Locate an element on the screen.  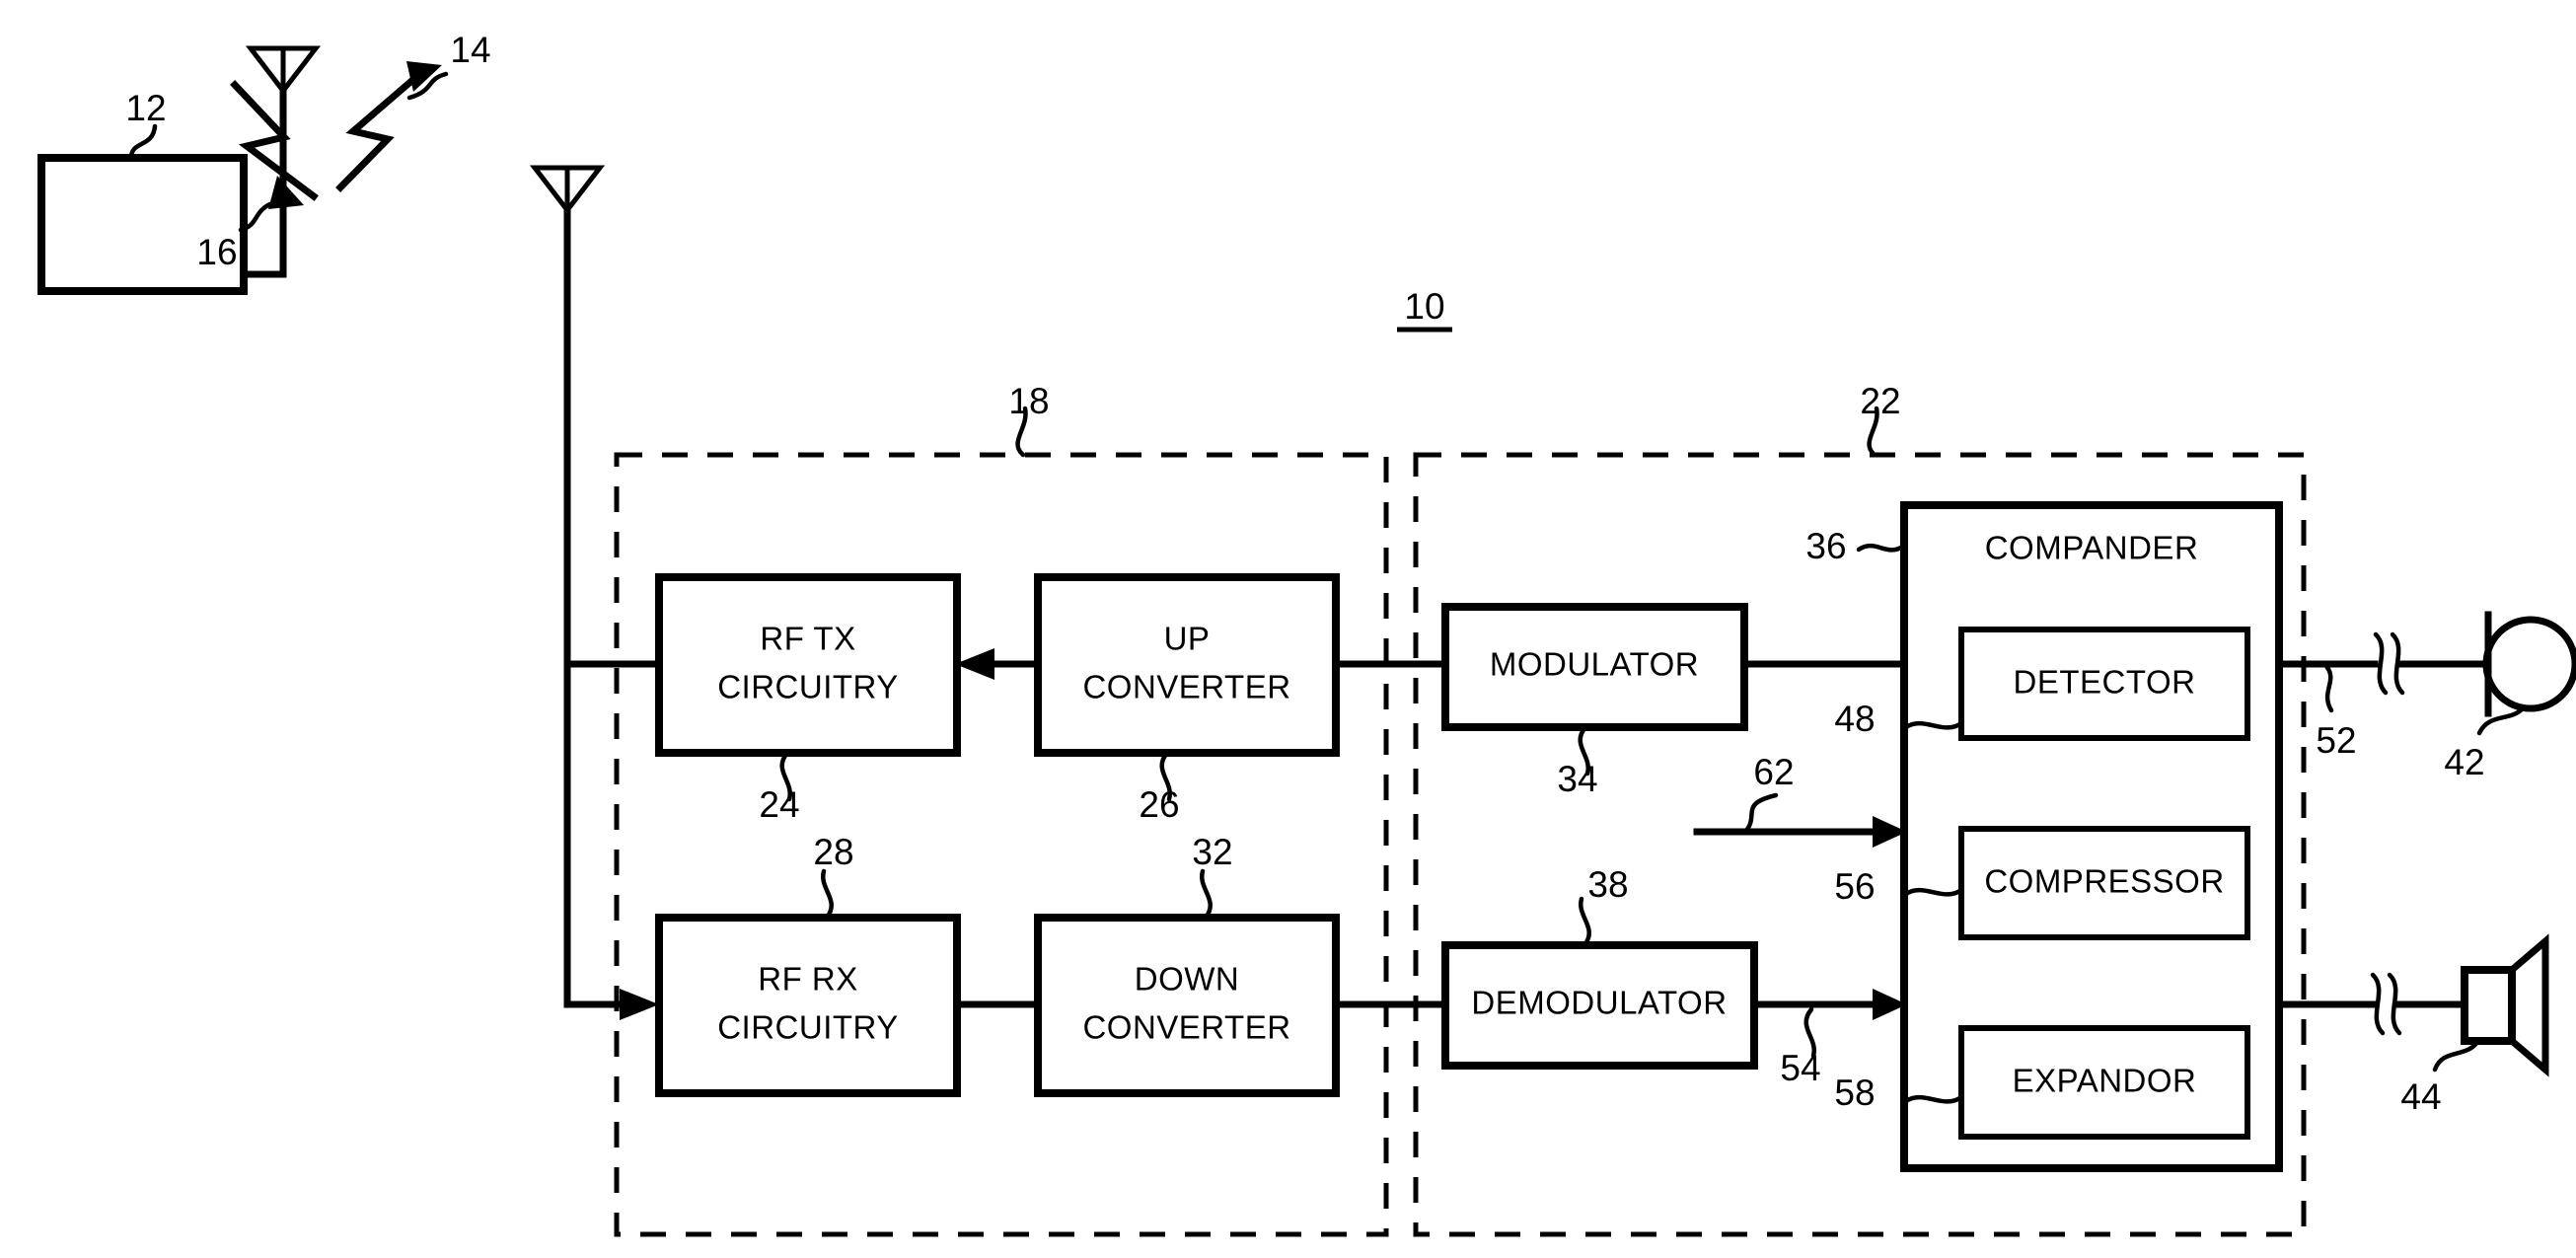
compander-label: COMPANDER is located at coordinates (2092, 548).